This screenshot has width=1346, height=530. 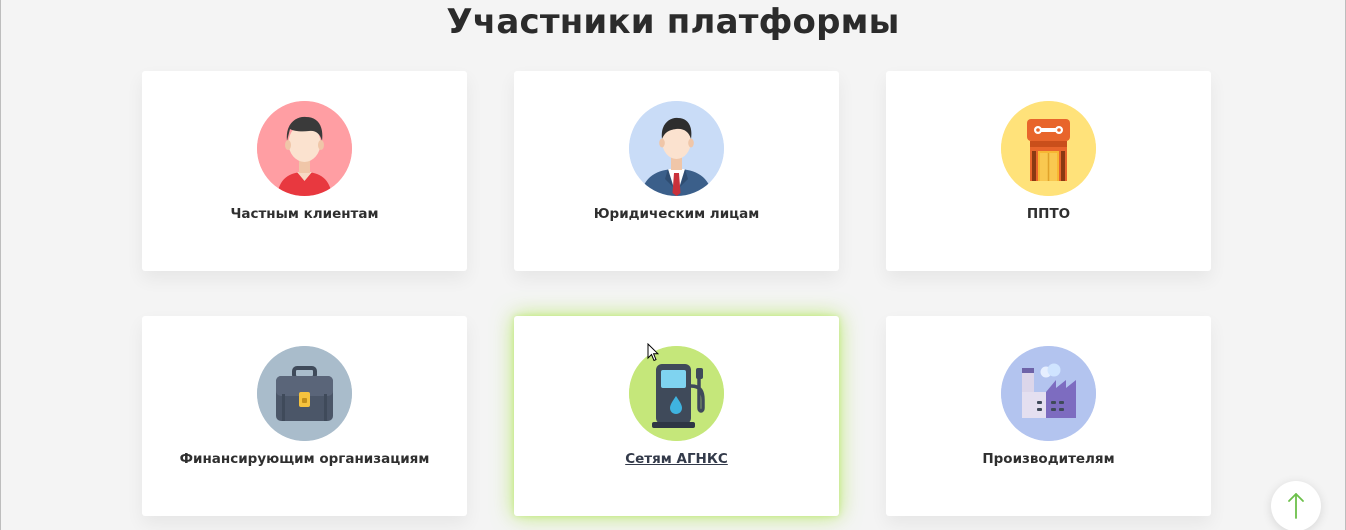 I want to click on card-financing-organizations: Финансирующим организациям, so click(x=304, y=416).